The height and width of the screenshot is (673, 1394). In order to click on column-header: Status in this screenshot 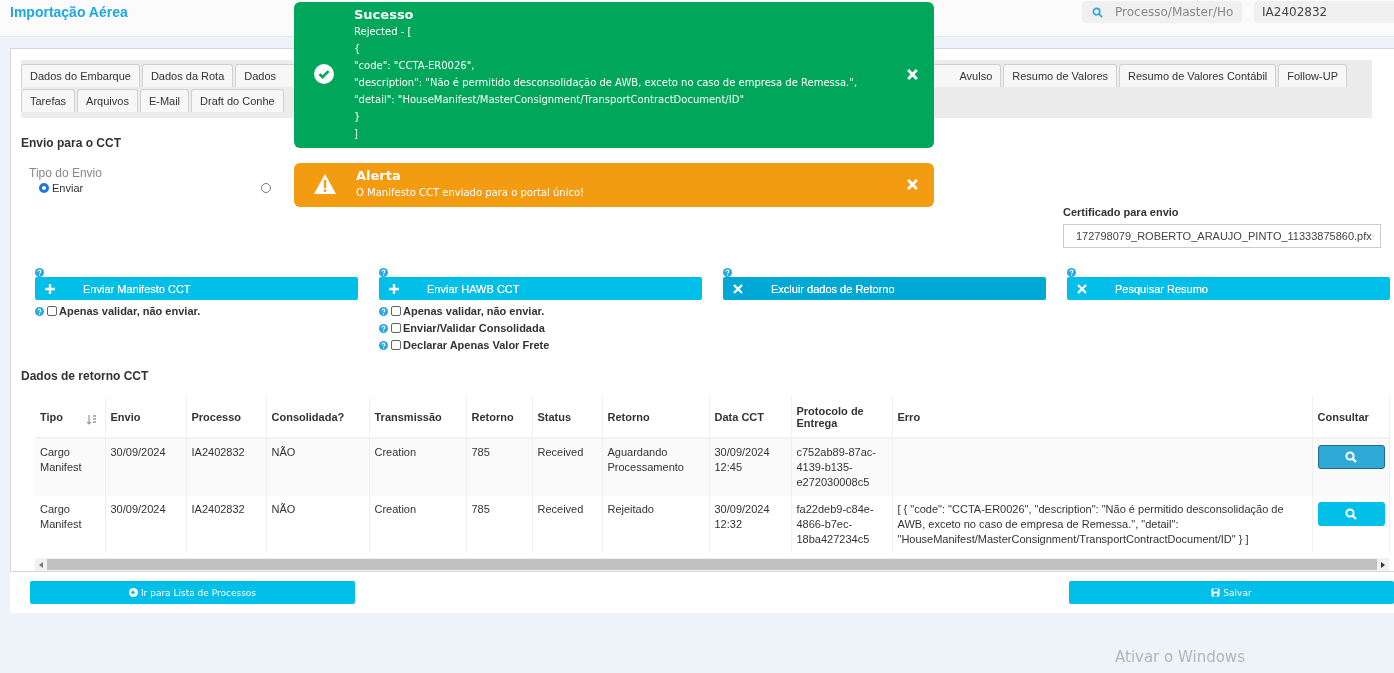, I will do `click(567, 417)`.